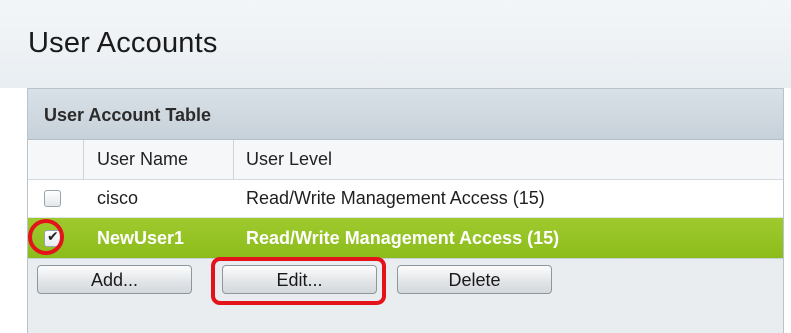 The height and width of the screenshot is (333, 791). Describe the element at coordinates (298, 281) in the screenshot. I see `edit-button-highlight-annotation` at that location.